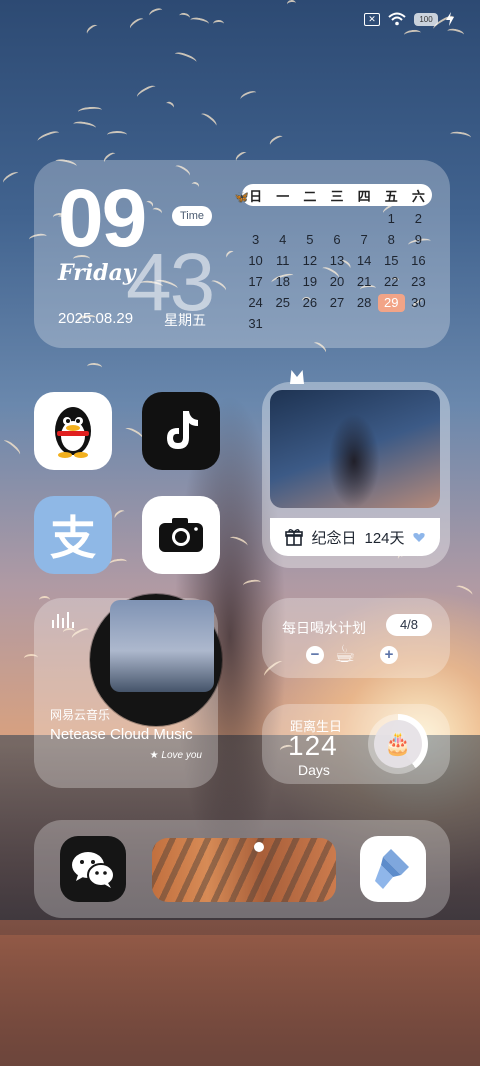 This screenshot has width=480, height=1066. Describe the element at coordinates (391, 196) in the screenshot. I see `calendar-weekday-header: 五` at that location.